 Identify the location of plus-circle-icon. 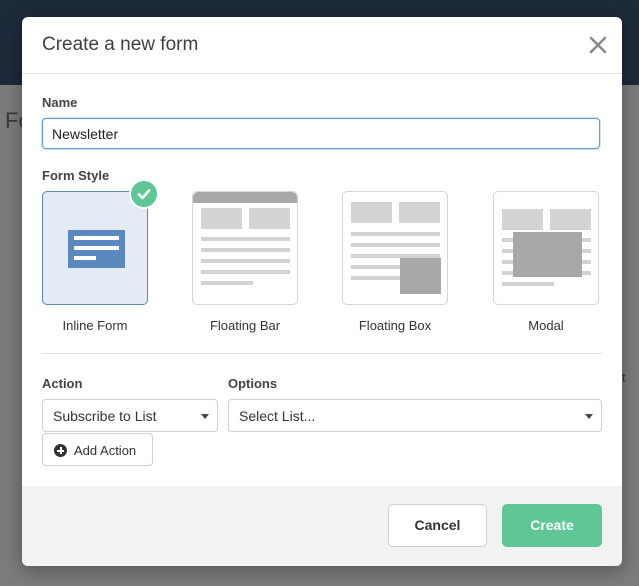
(60, 450).